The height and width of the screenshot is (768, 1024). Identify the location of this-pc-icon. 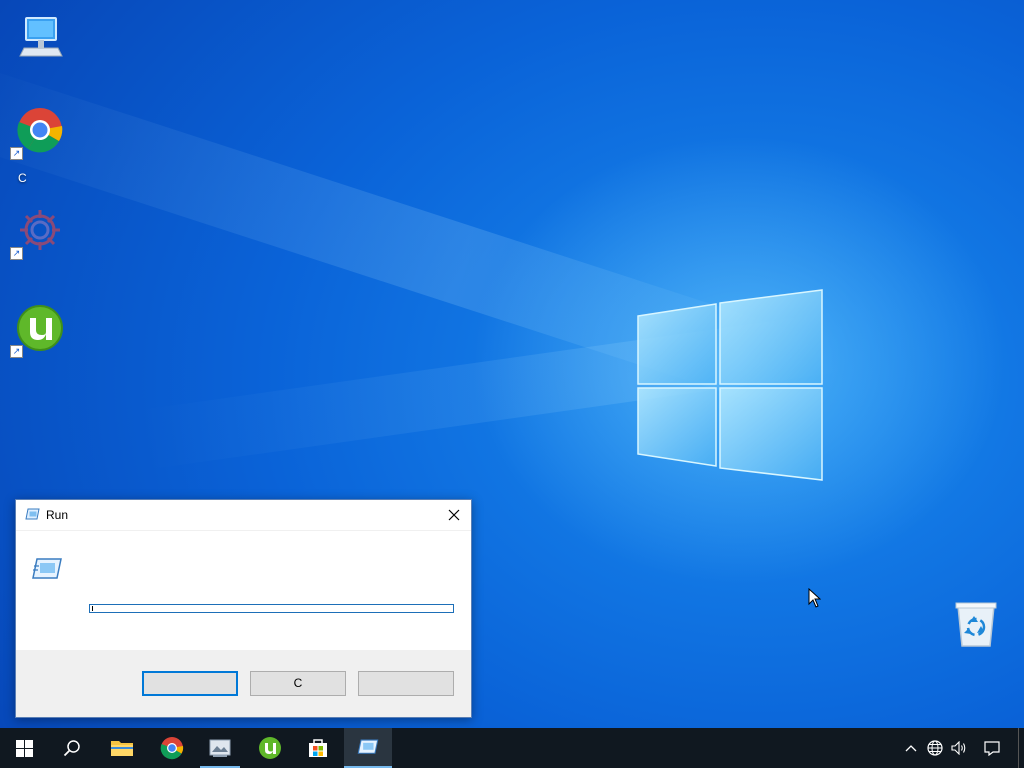
(40, 34).